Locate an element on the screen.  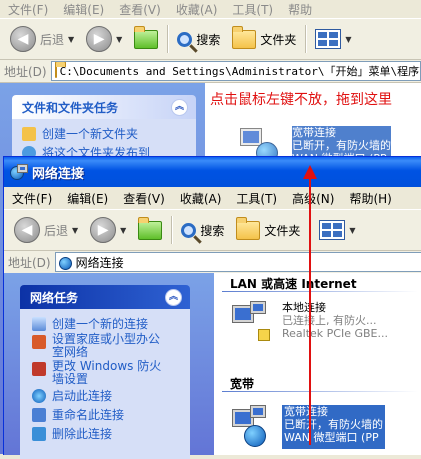
task-delete-connection: 删除此连接 is located at coordinates (111, 433).